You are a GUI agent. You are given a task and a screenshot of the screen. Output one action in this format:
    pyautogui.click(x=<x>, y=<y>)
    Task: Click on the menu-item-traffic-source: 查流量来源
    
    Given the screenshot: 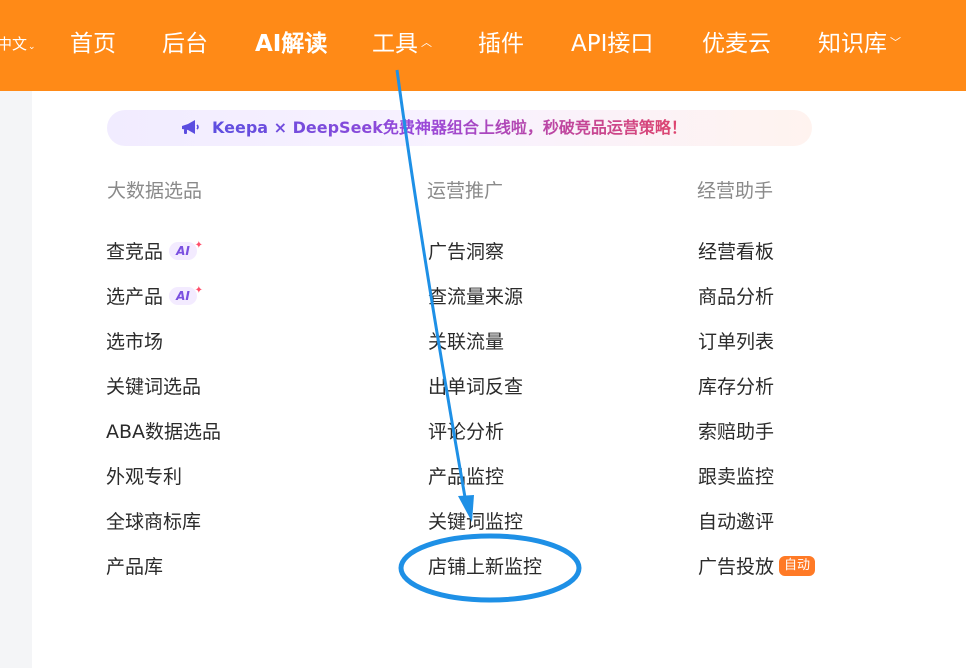 What is the action you would take?
    pyautogui.click(x=475, y=297)
    